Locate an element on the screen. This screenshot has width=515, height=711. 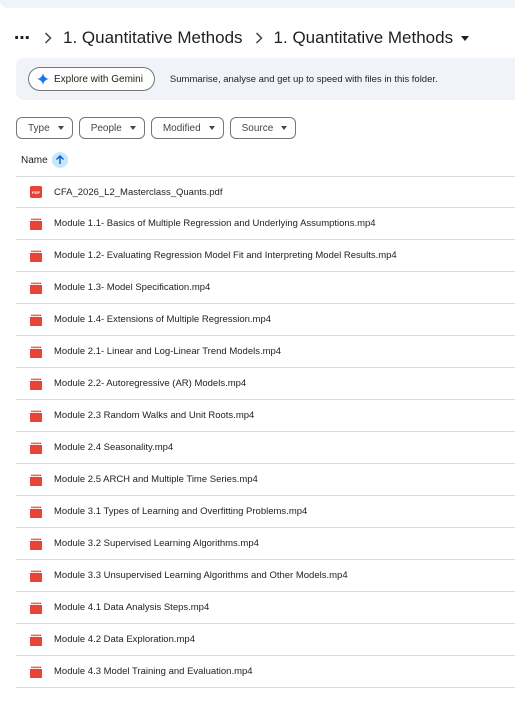
file-row: Module 4.1 Data Analysis Steps.mp4 is located at coordinates (265, 608).